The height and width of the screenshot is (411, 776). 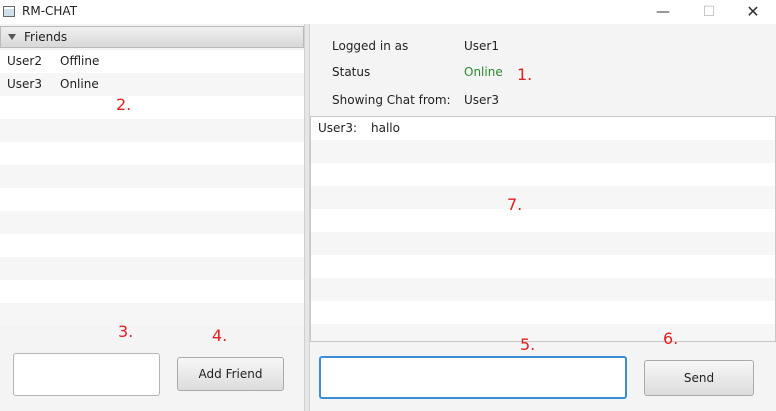 I want to click on annotation-2: 2., so click(x=124, y=104).